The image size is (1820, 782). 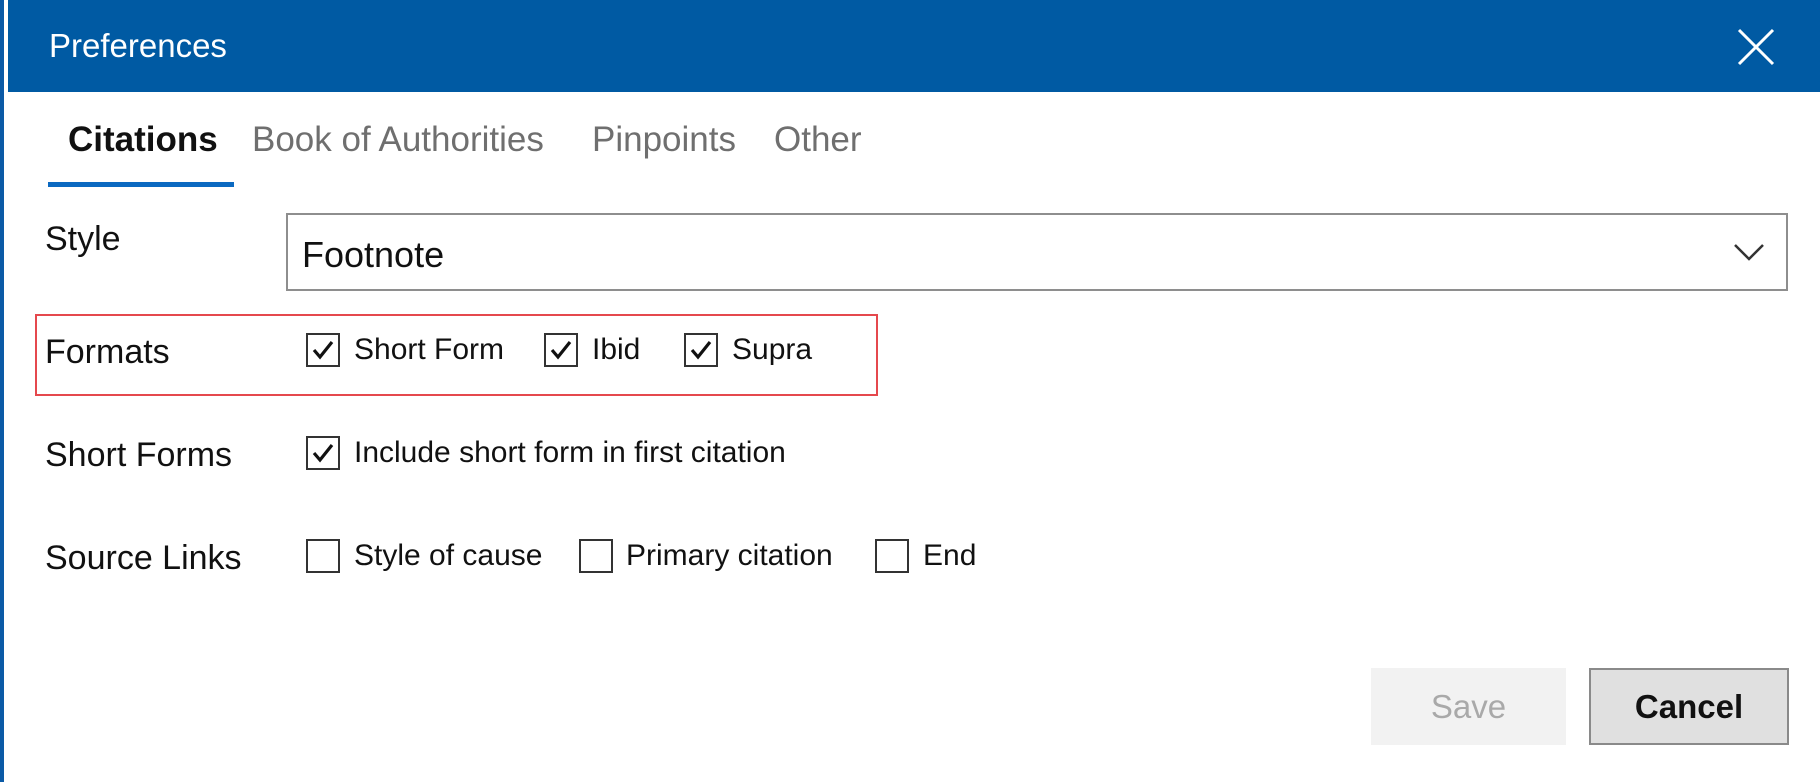 I want to click on short-form-label: Short Form, so click(x=429, y=350).